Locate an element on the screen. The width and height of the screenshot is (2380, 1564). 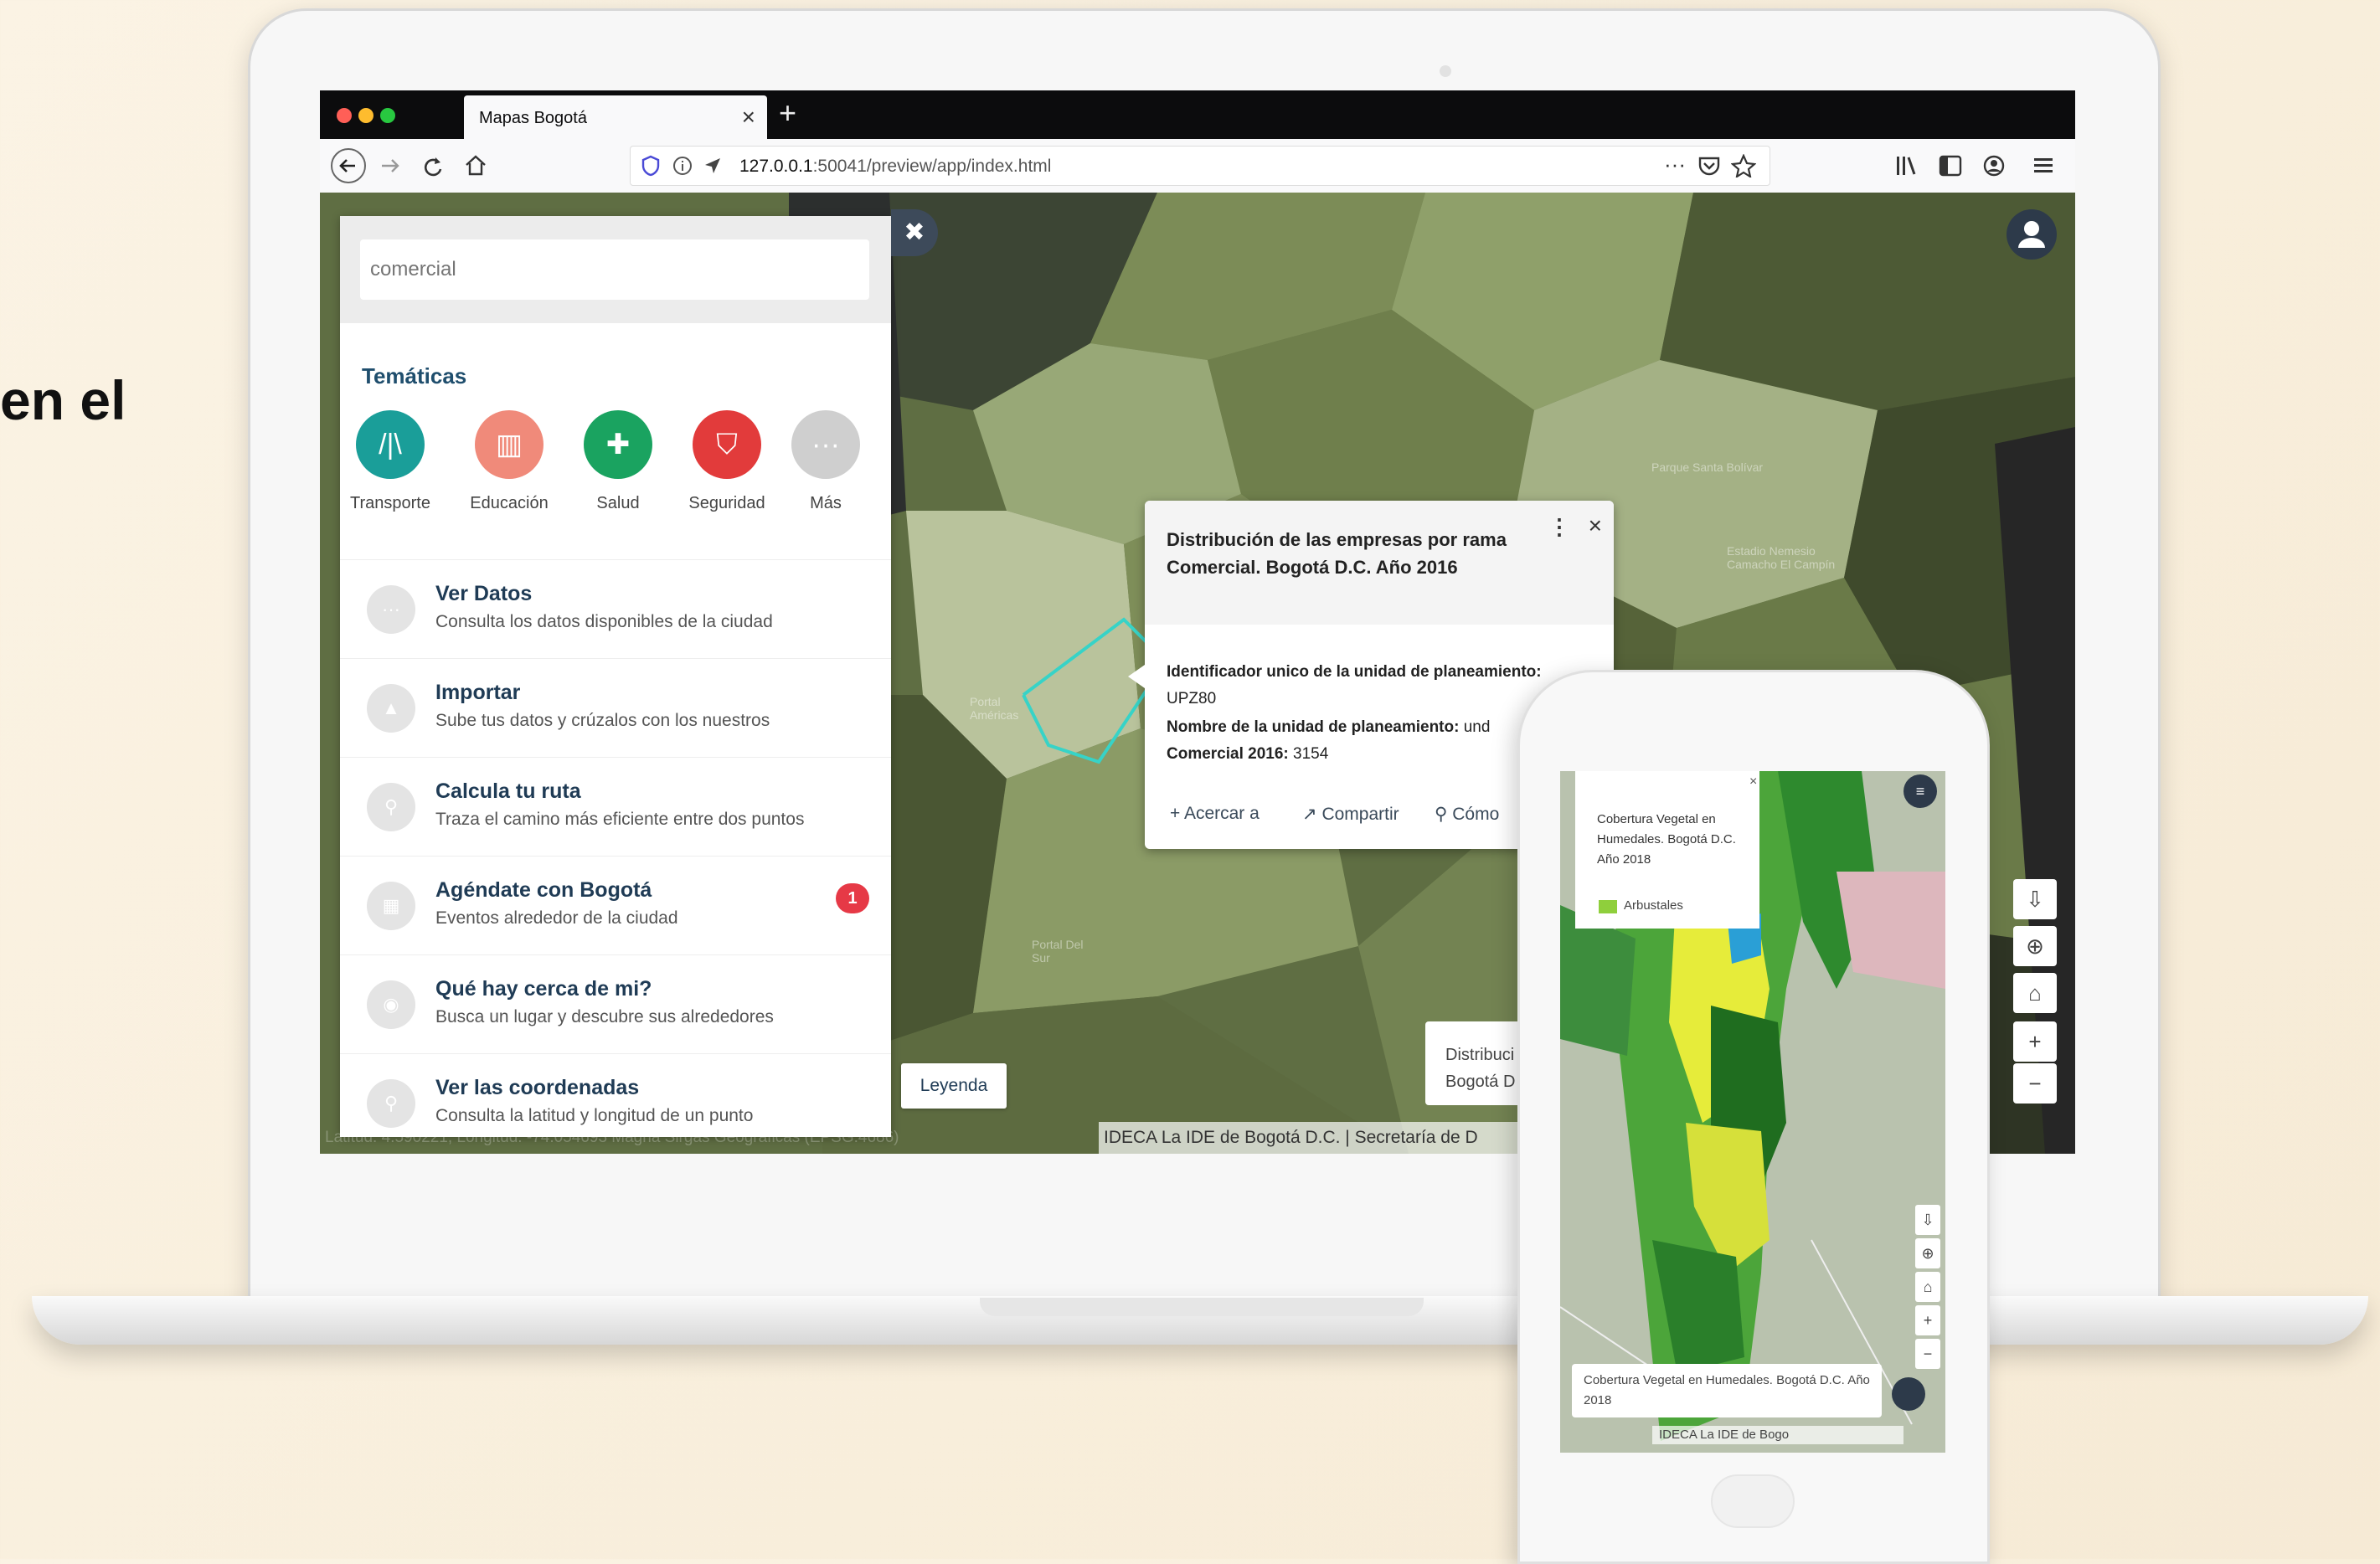
url-path: :50041/preview/app/index.html is located at coordinates (932, 166).